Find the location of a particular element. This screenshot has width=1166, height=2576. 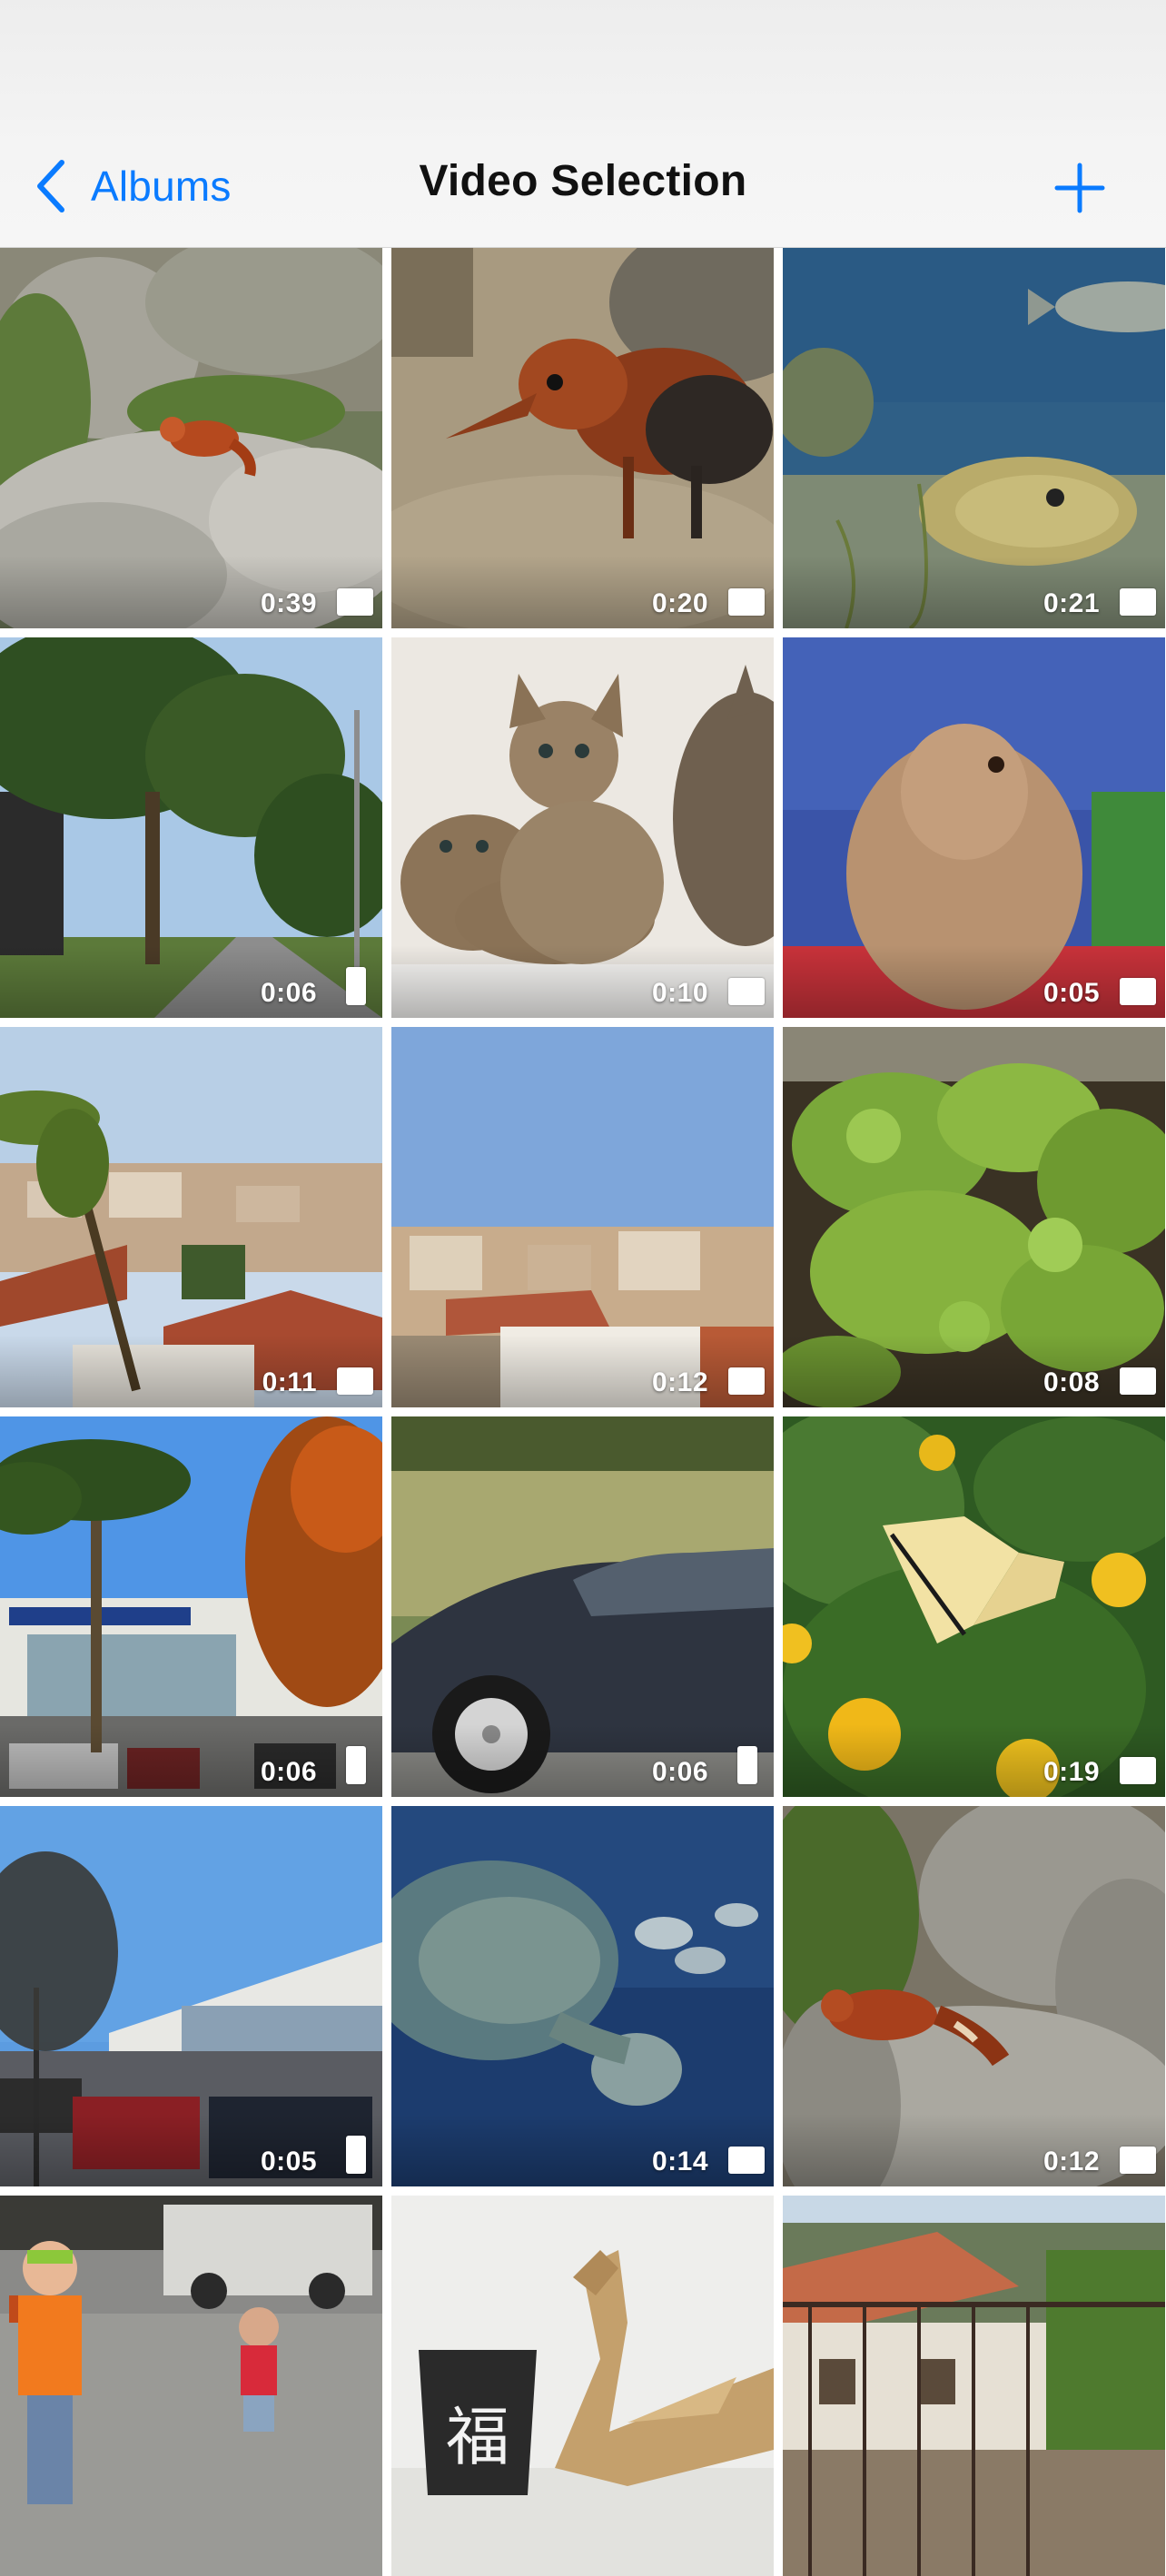

video-duration: 0:39 is located at coordinates (288, 603).